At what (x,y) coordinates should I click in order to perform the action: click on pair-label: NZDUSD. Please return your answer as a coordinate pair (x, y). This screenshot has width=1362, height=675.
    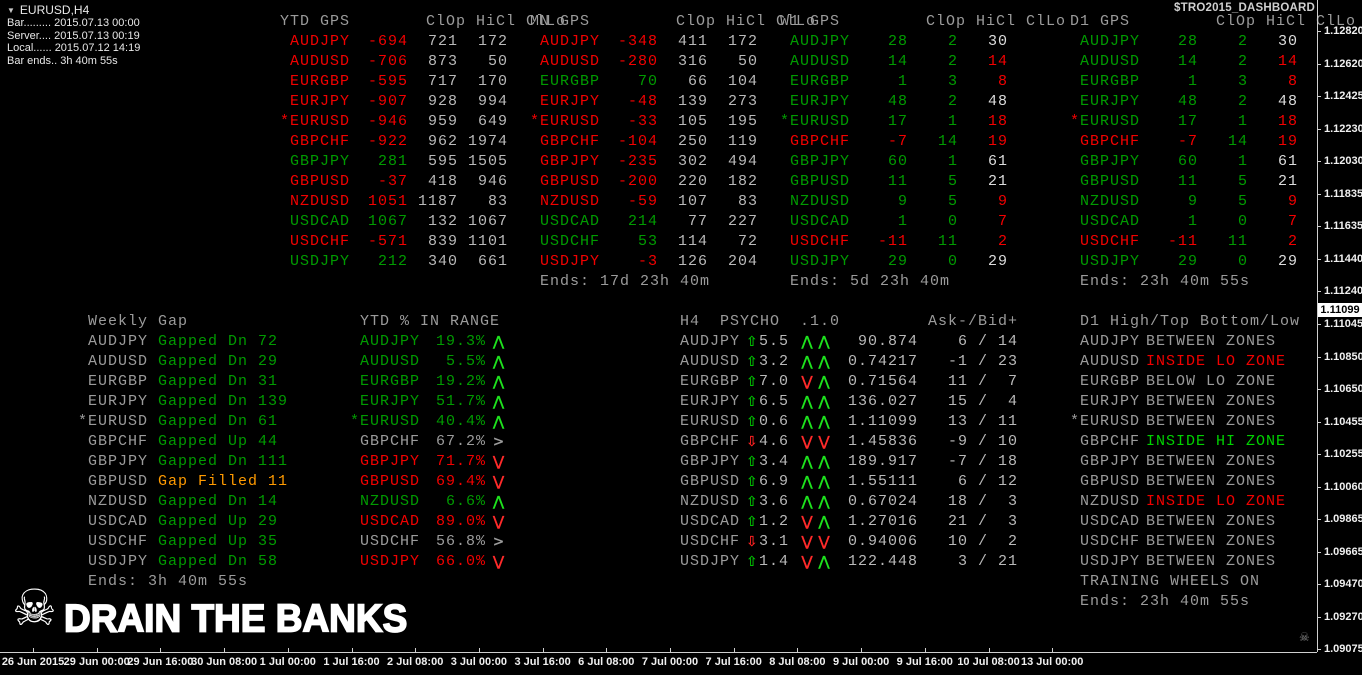
    Looking at the image, I should click on (1110, 201).